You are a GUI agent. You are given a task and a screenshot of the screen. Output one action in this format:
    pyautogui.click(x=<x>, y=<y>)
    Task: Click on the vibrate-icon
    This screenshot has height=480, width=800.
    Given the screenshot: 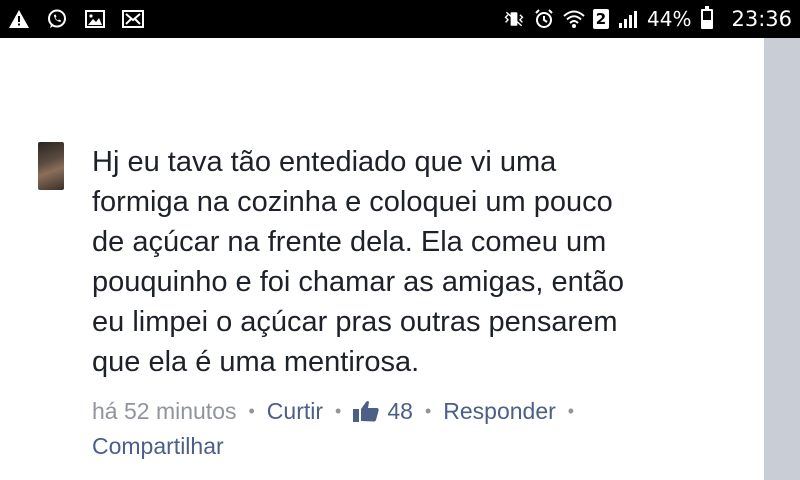 What is the action you would take?
    pyautogui.click(x=514, y=19)
    